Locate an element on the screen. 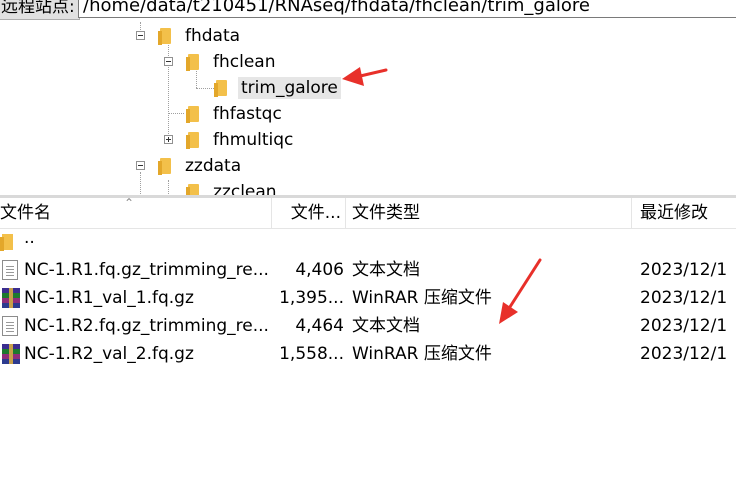  remote-path-input is located at coordinates (407, 9).